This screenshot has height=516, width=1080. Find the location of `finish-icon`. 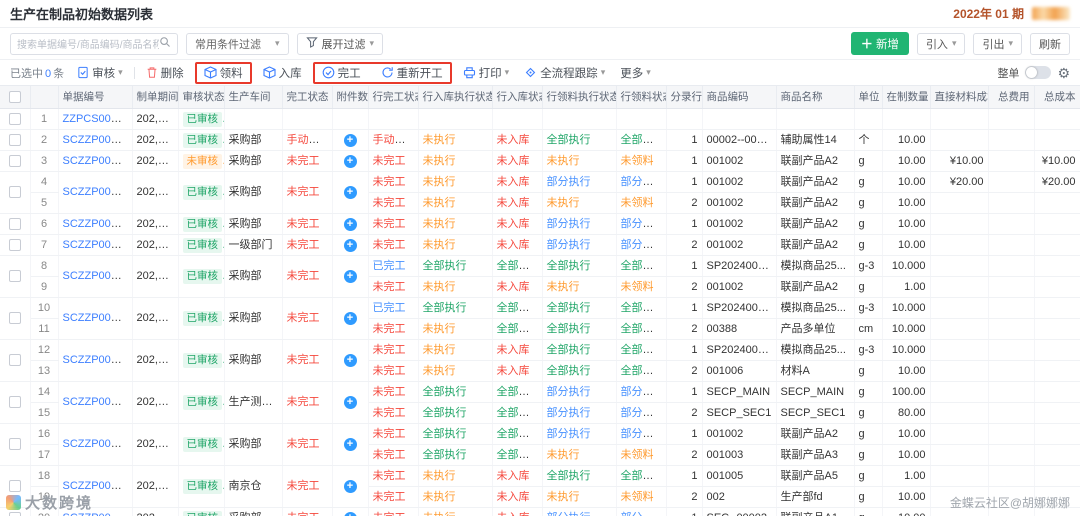

finish-icon is located at coordinates (328, 72).